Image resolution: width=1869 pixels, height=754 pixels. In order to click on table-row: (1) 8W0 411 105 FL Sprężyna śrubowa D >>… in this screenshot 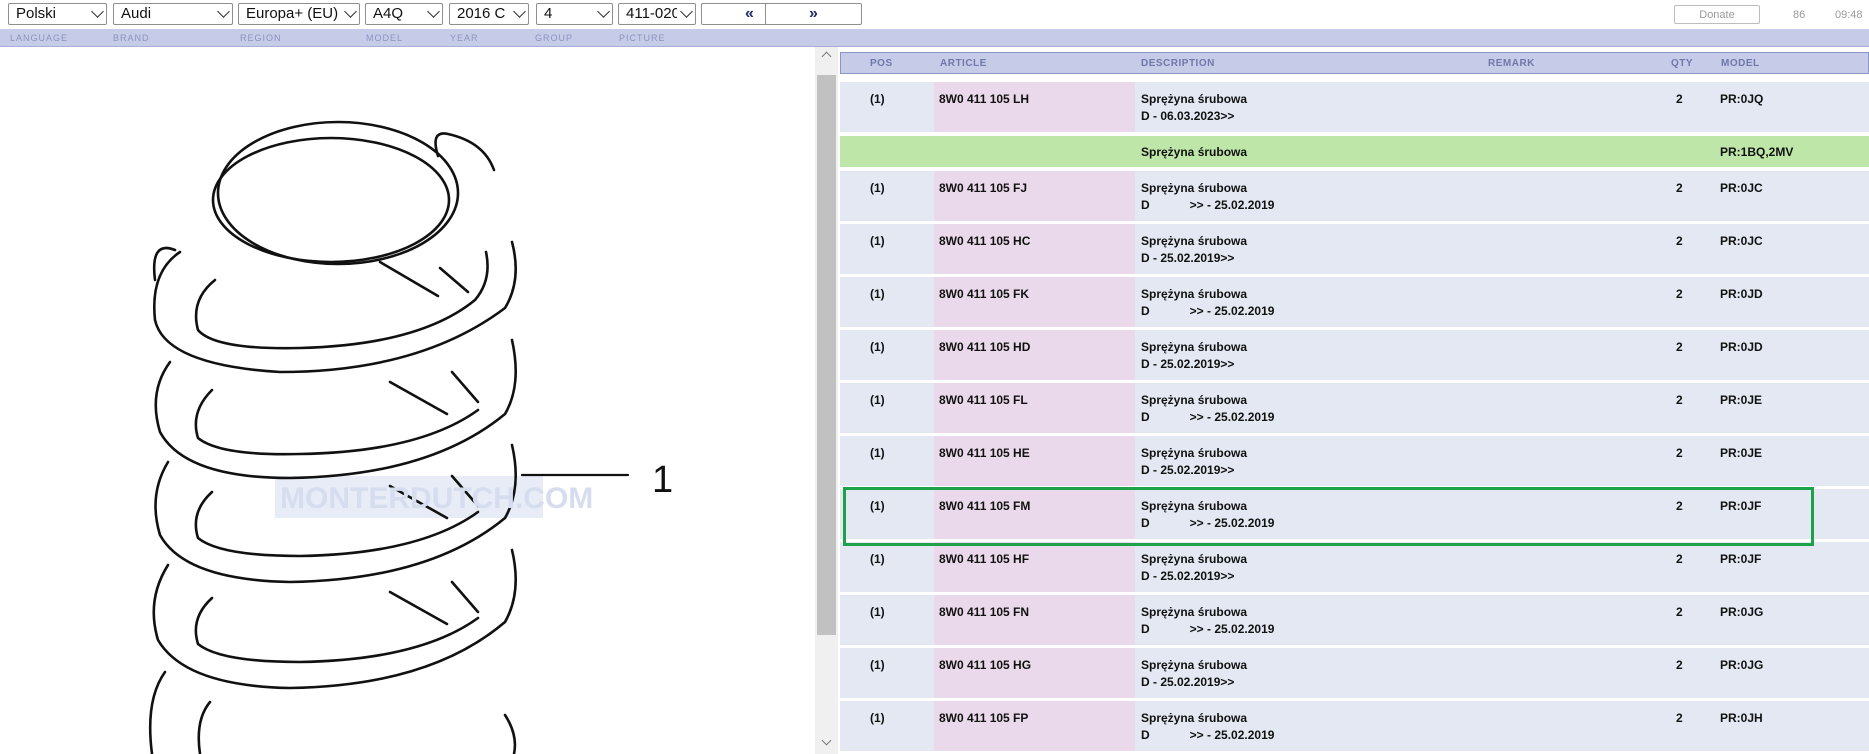, I will do `click(1354, 408)`.